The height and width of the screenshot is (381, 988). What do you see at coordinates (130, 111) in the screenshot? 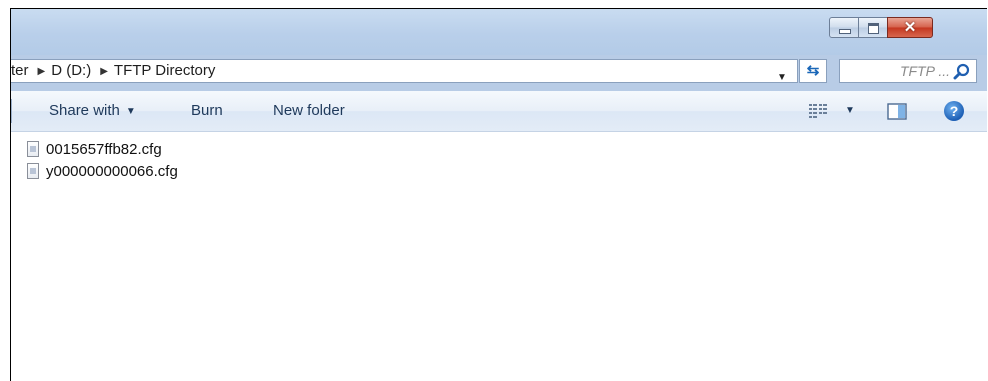
I see `chevron-down-icon: ▼` at bounding box center [130, 111].